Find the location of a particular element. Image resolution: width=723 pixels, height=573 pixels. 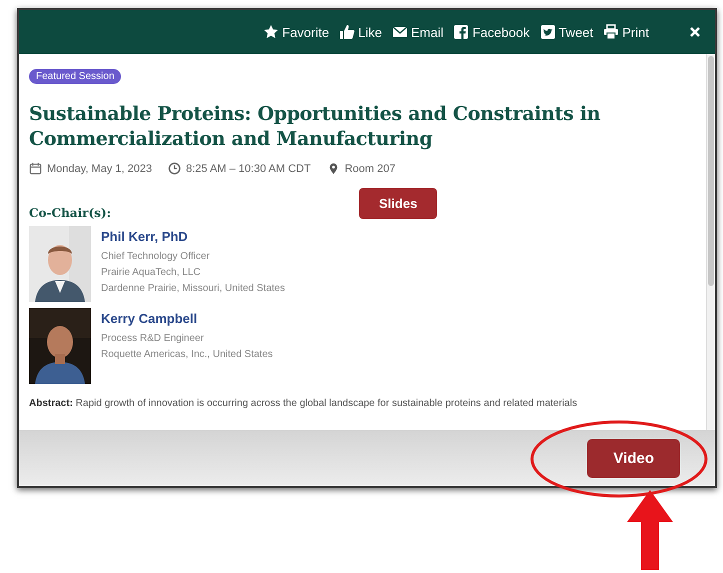

section-heading: Co-Chair(s): is located at coordinates (70, 213).